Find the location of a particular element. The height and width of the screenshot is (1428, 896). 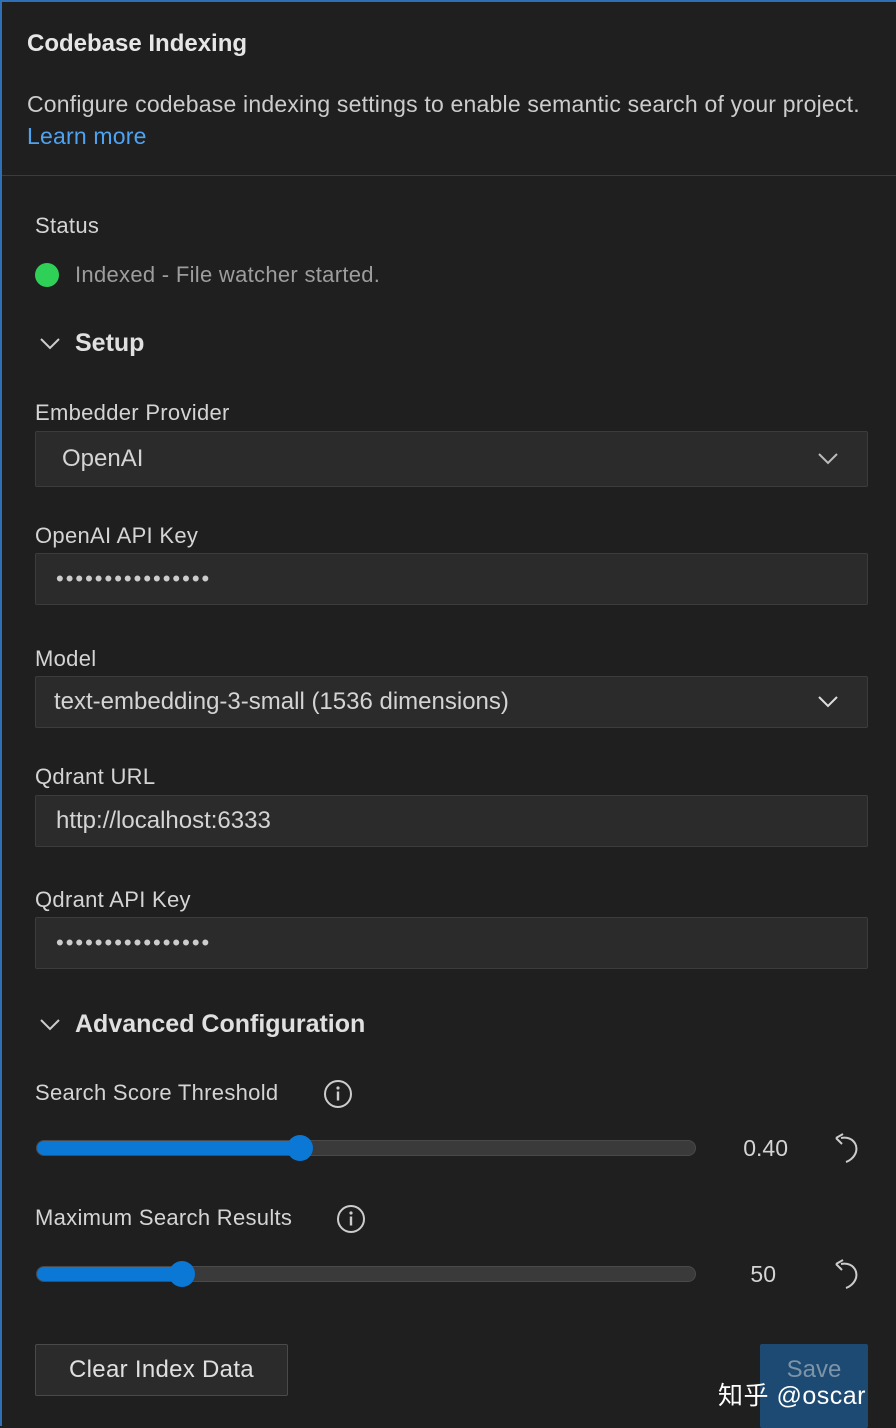

maximum-search-results-label: Maximum Search Results is located at coordinates (164, 1217).